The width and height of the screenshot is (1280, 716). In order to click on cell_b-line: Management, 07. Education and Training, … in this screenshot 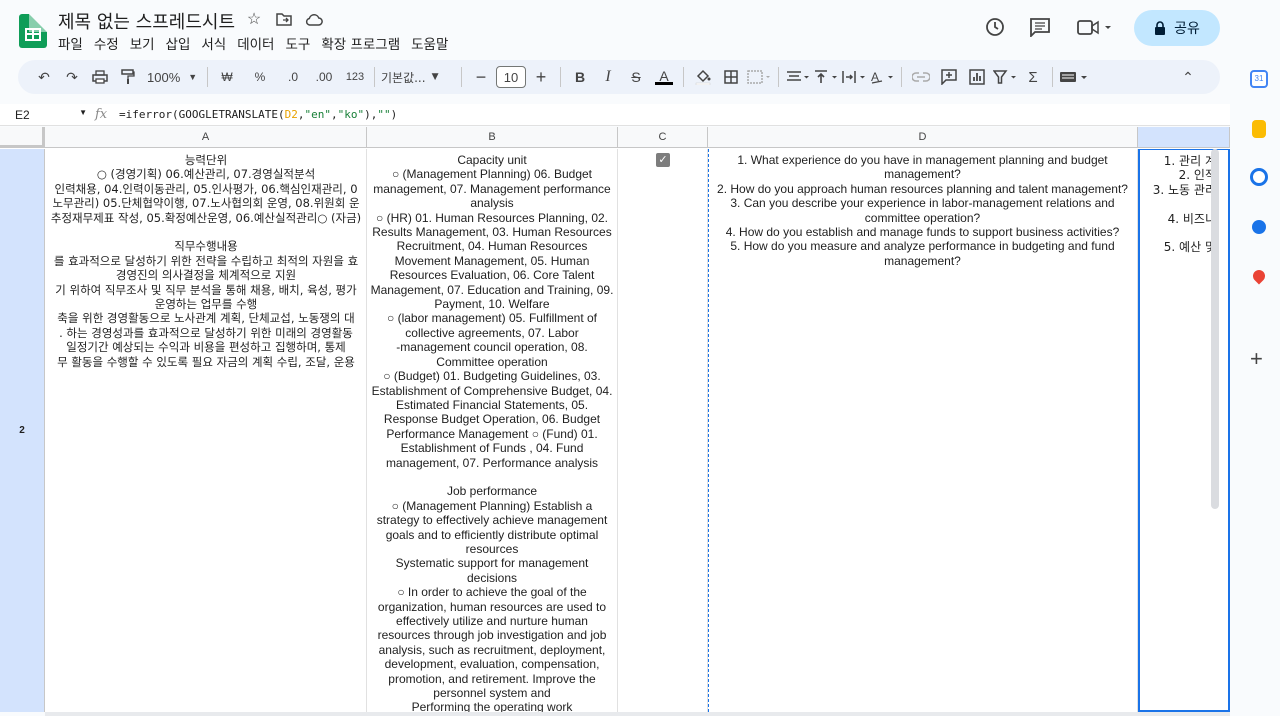, I will do `click(492, 289)`.